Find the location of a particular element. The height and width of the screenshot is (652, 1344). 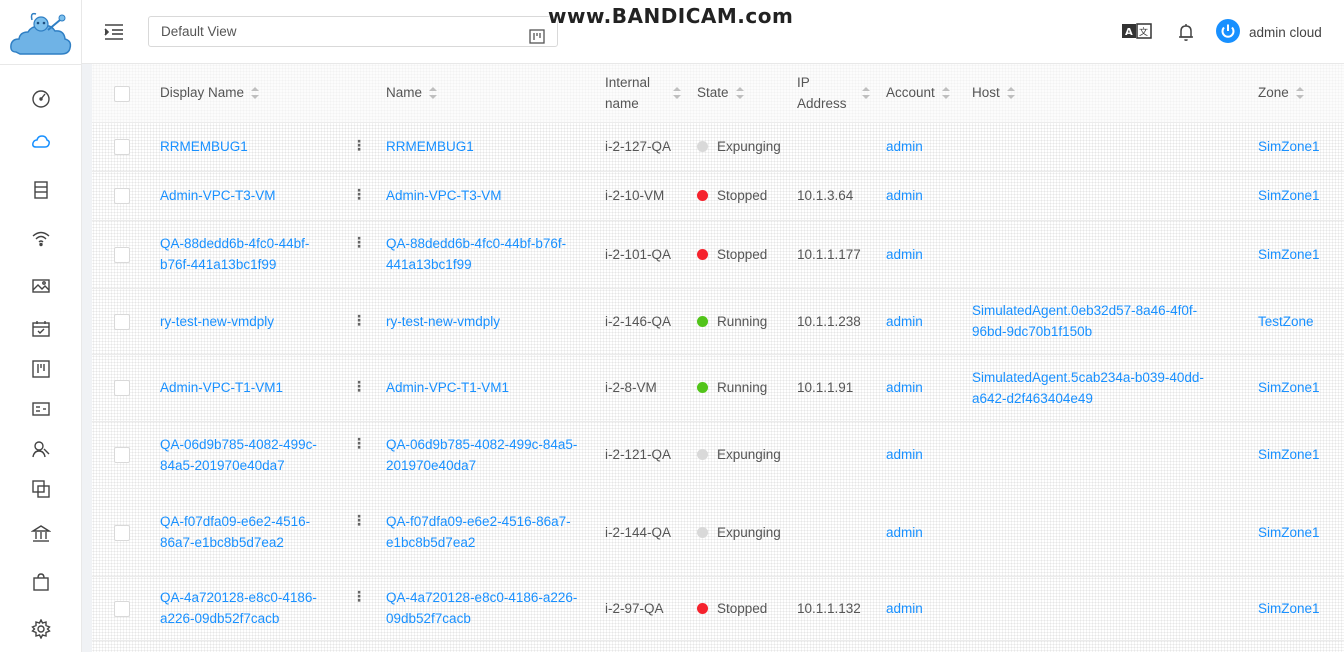

name-link: QA-88dedd6b-4fc0-44bf-b76f-441a13bc1f99 is located at coordinates (486, 254).